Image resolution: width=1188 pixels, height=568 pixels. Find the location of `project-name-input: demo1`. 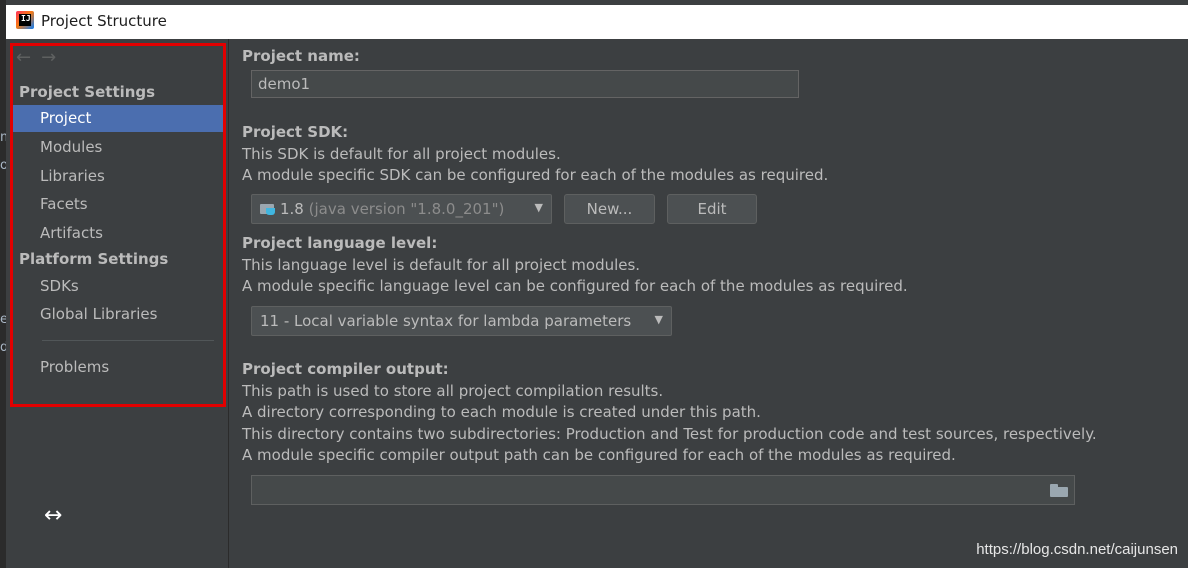

project-name-input: demo1 is located at coordinates (525, 84).